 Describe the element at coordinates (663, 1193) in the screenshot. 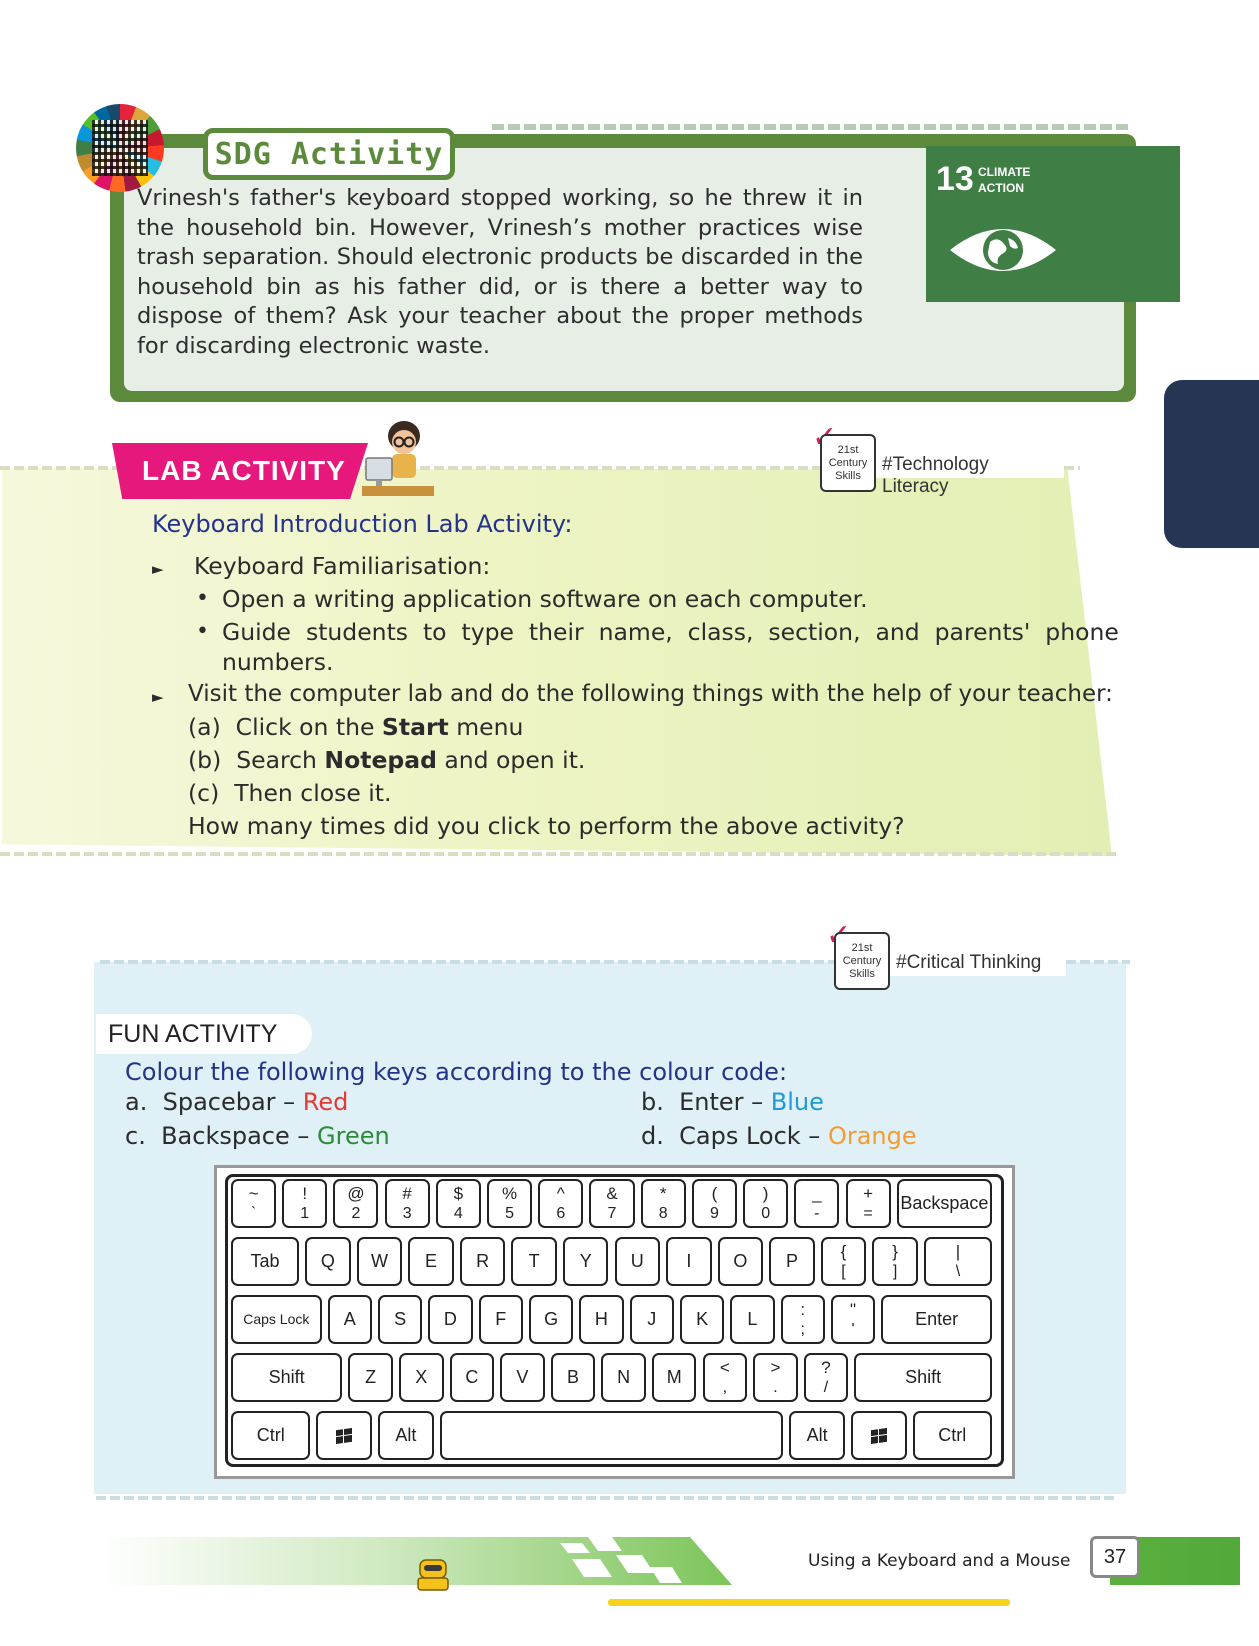

I see `key-shift-label: *` at that location.